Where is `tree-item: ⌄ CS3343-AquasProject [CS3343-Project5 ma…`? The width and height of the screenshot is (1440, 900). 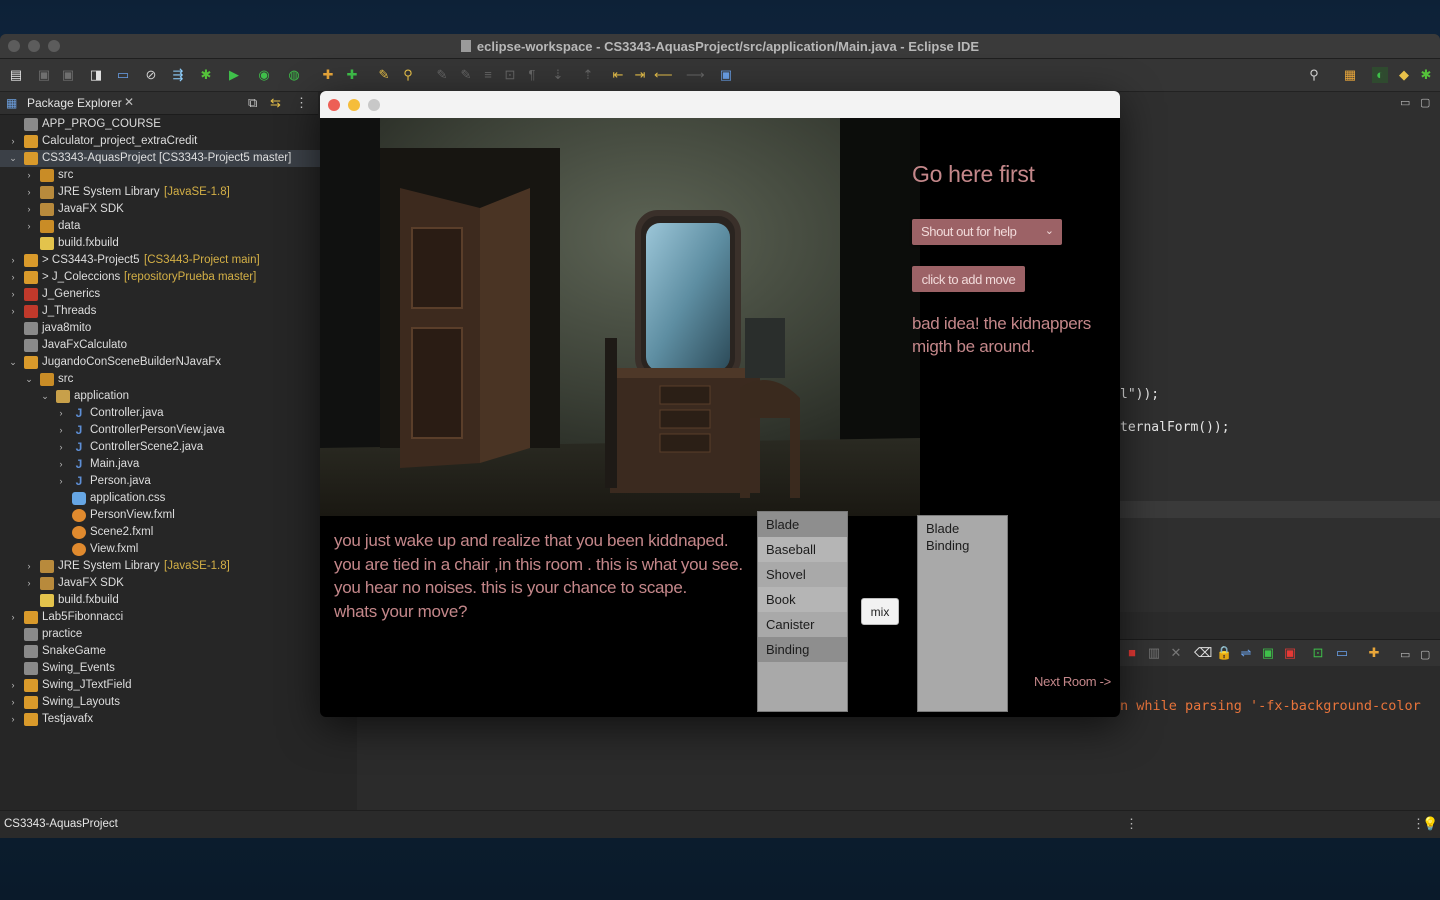 tree-item: ⌄ CS3343-AquasProject [CS3343-Project5 ma… is located at coordinates (178, 158).